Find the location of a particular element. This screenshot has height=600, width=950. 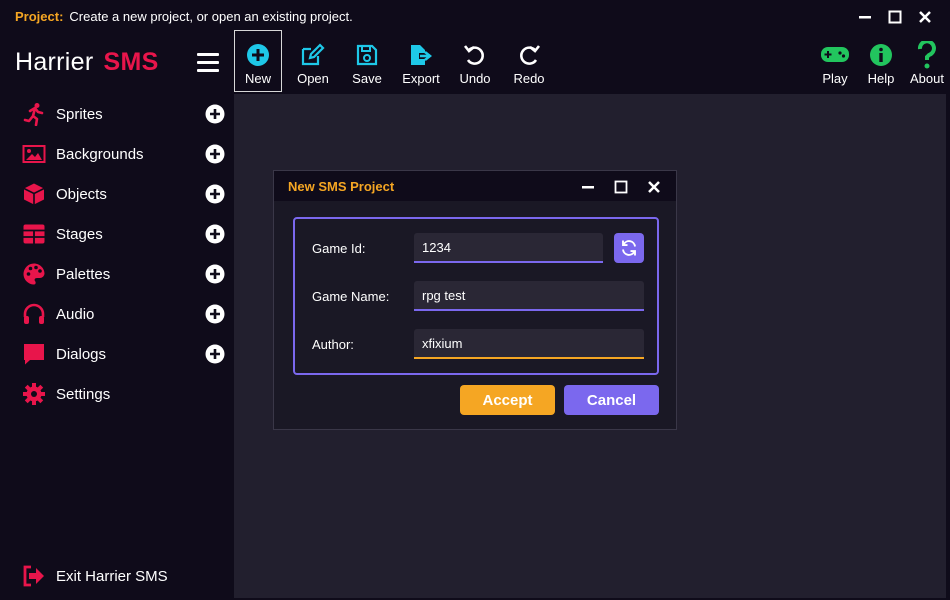

play-button: Play is located at coordinates (835, 61).